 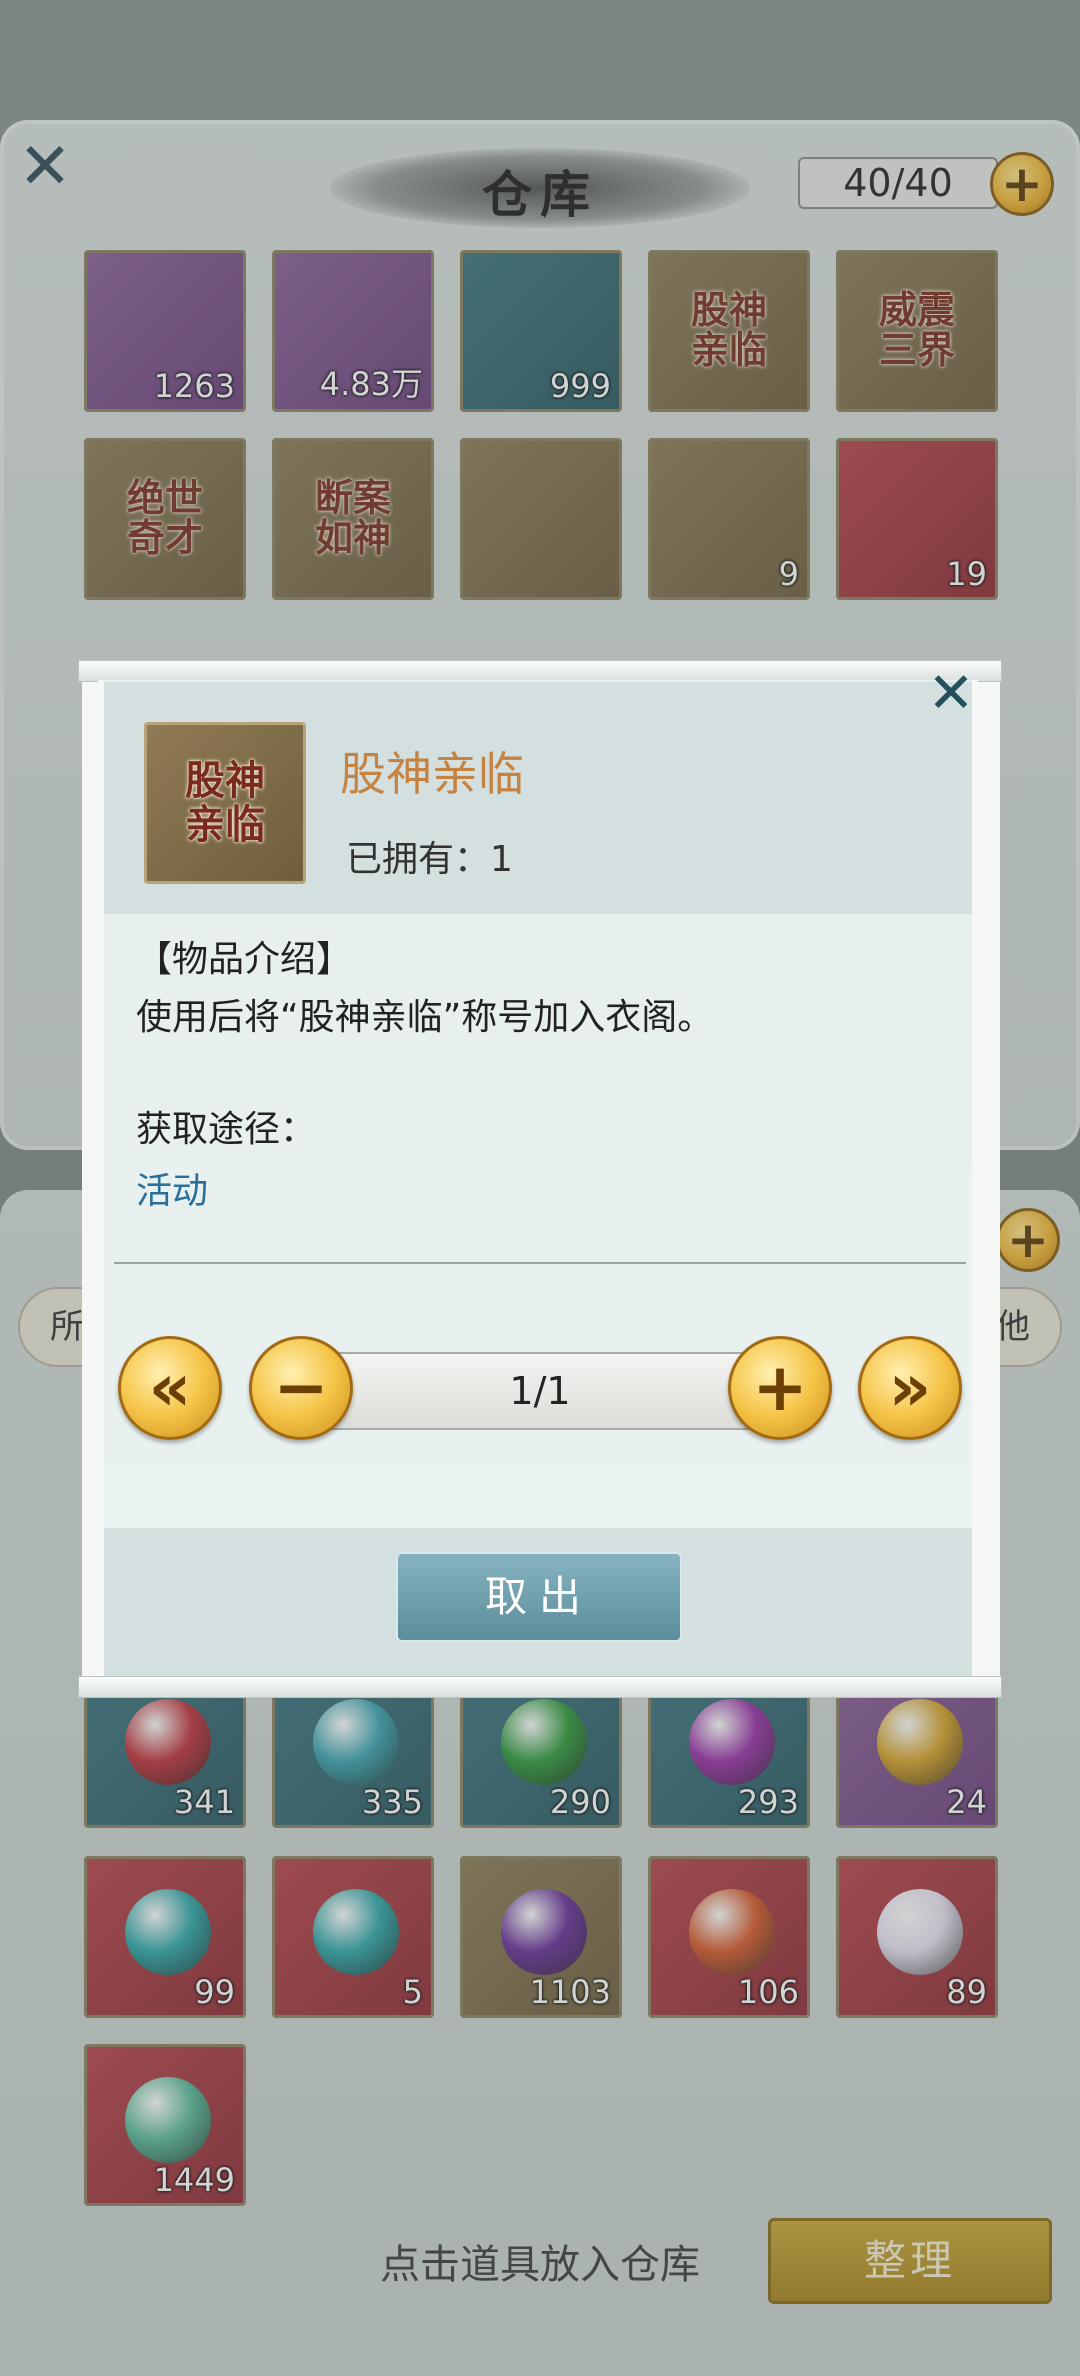 I want to click on warehouse-capacity: 40/40, so click(x=898, y=183).